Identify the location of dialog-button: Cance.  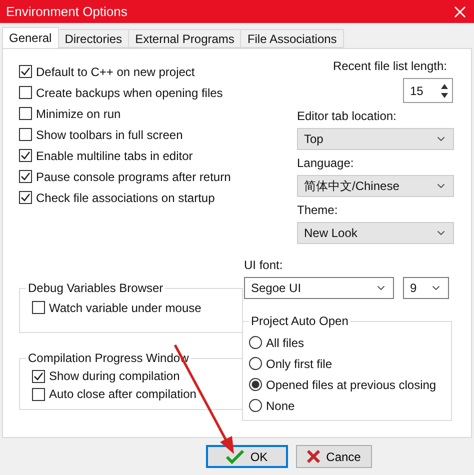
(334, 456).